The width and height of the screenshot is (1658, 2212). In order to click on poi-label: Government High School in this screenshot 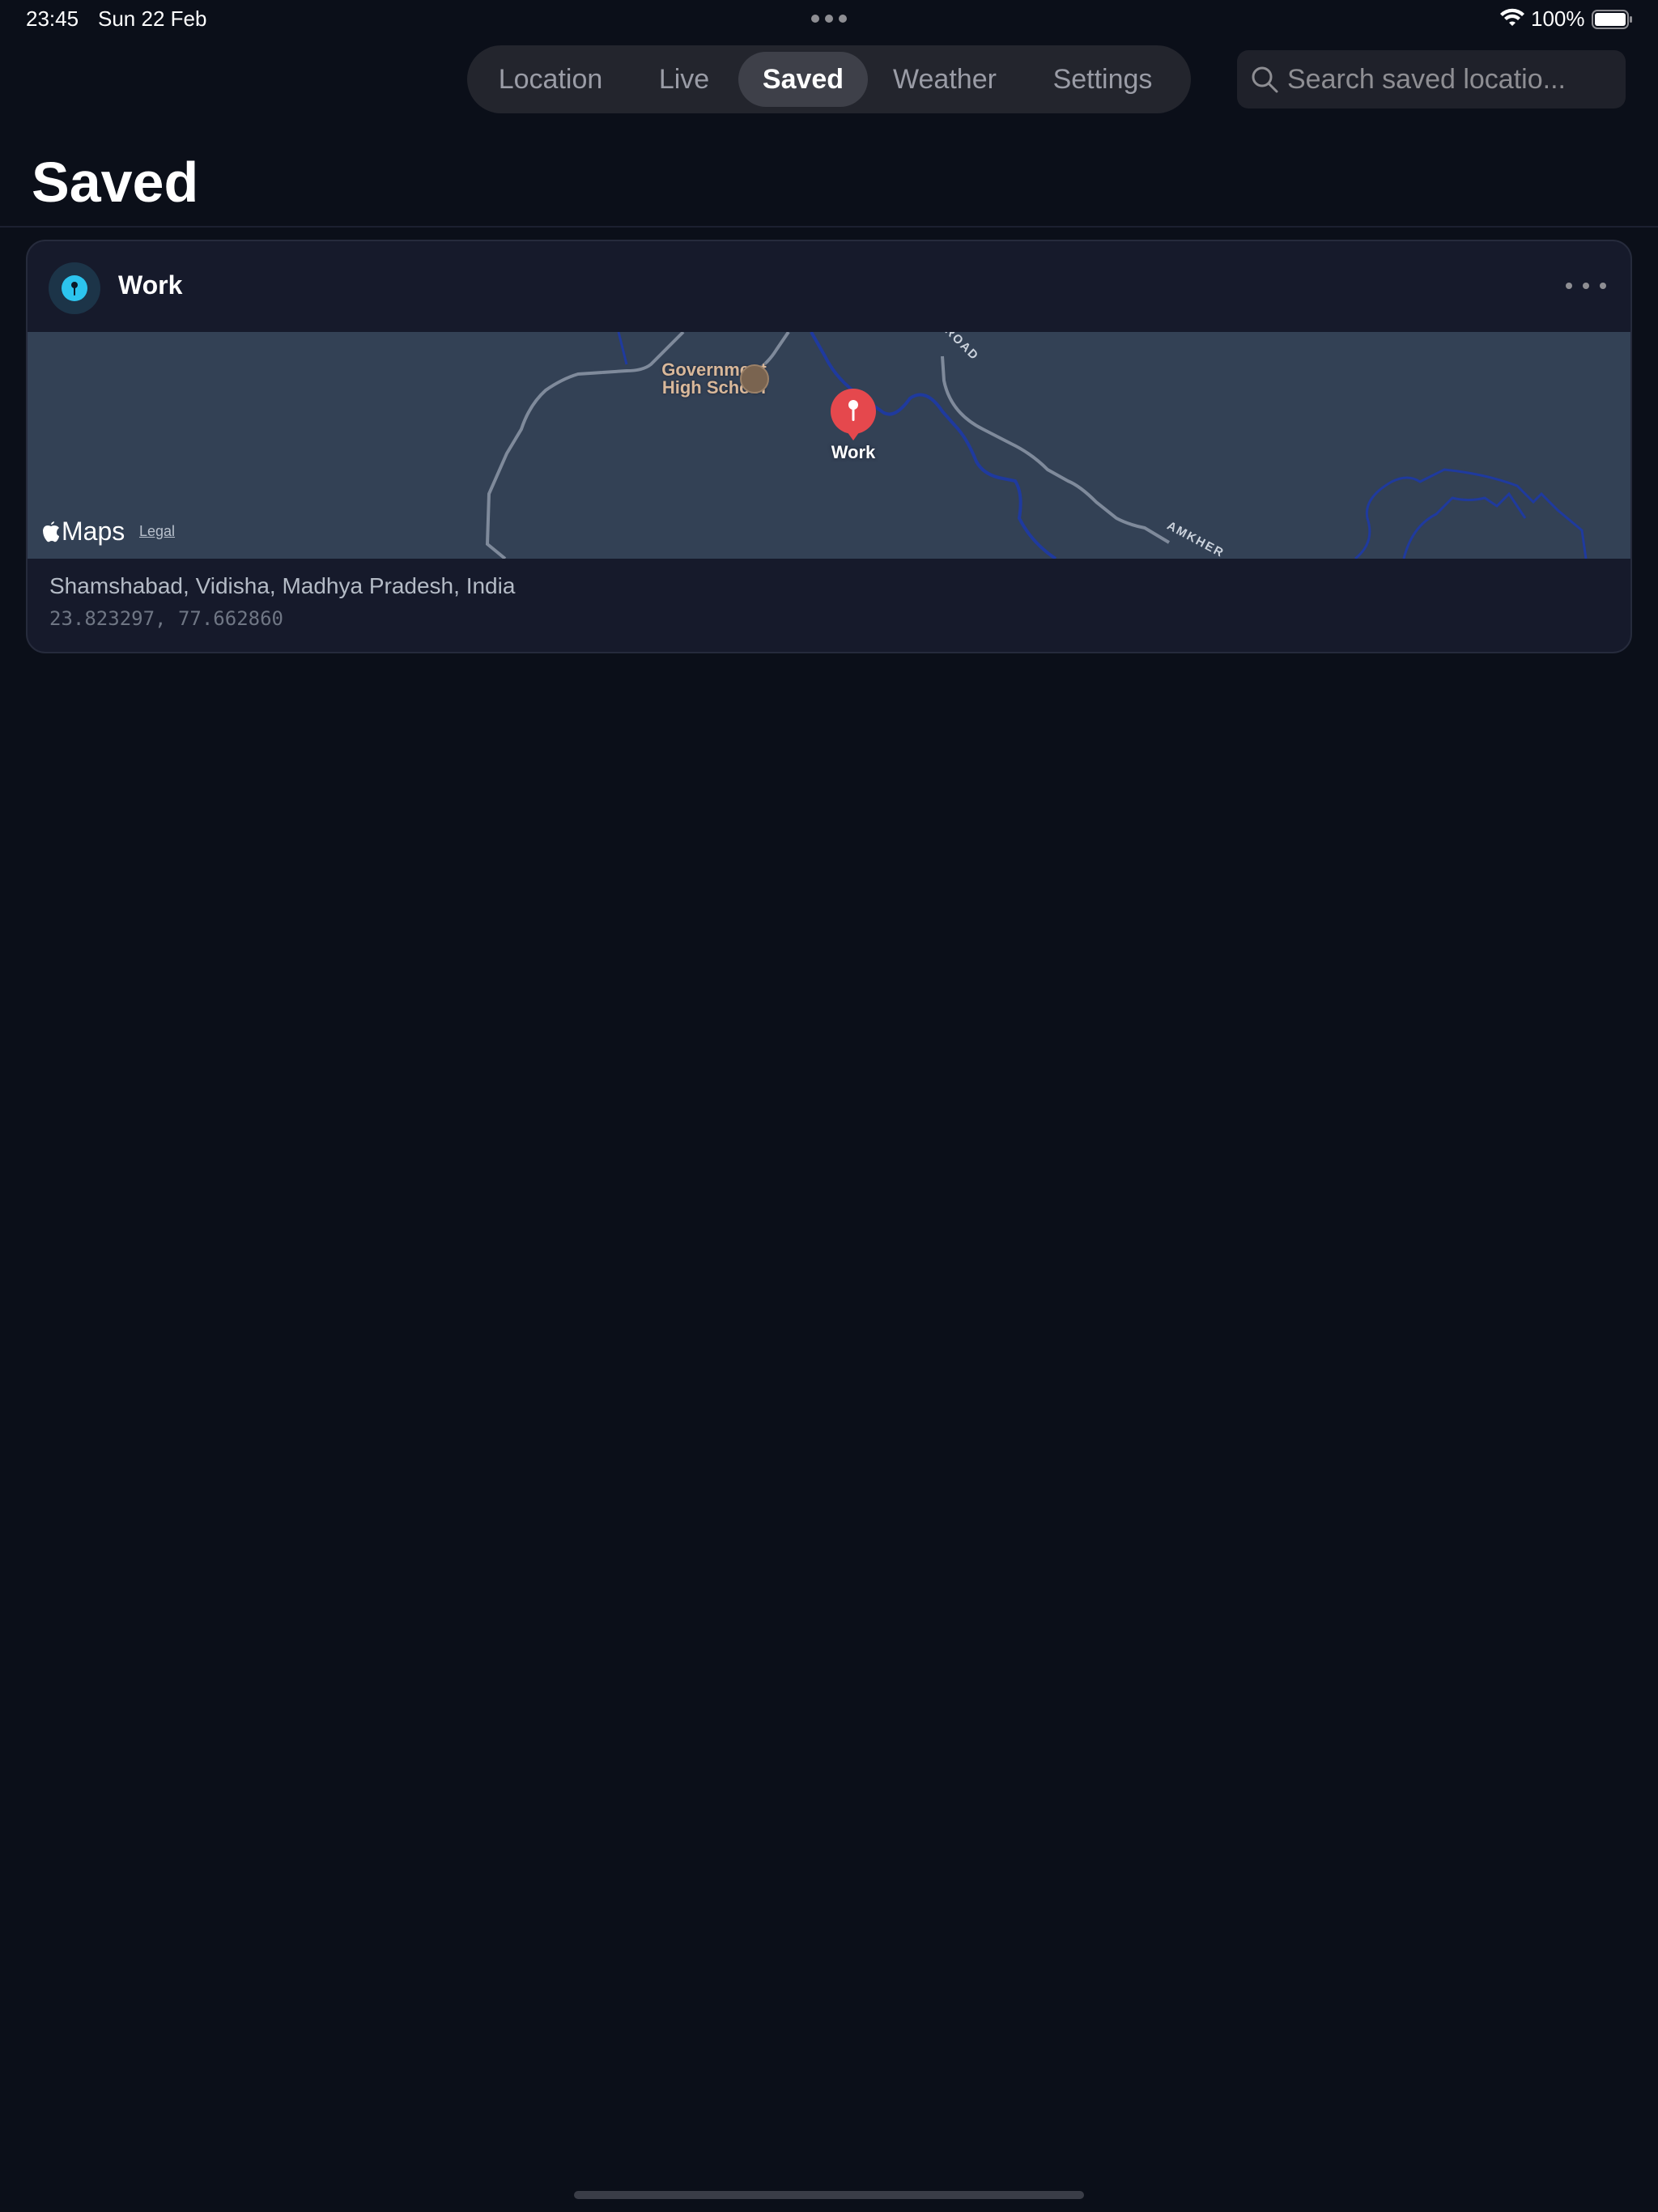, I will do `click(714, 379)`.